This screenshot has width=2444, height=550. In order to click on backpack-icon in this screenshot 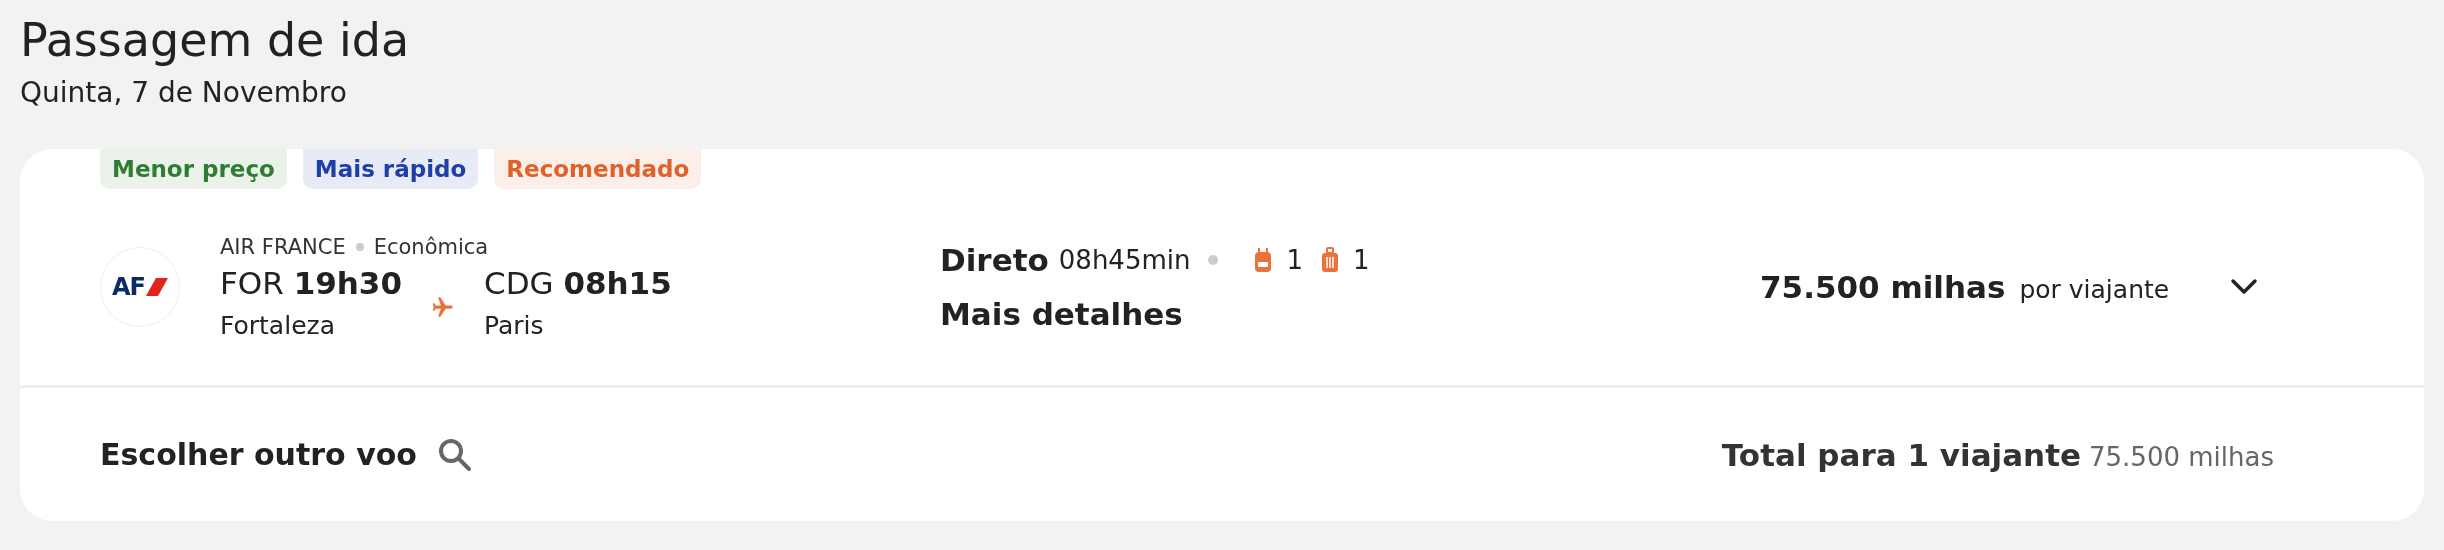, I will do `click(1263, 260)`.